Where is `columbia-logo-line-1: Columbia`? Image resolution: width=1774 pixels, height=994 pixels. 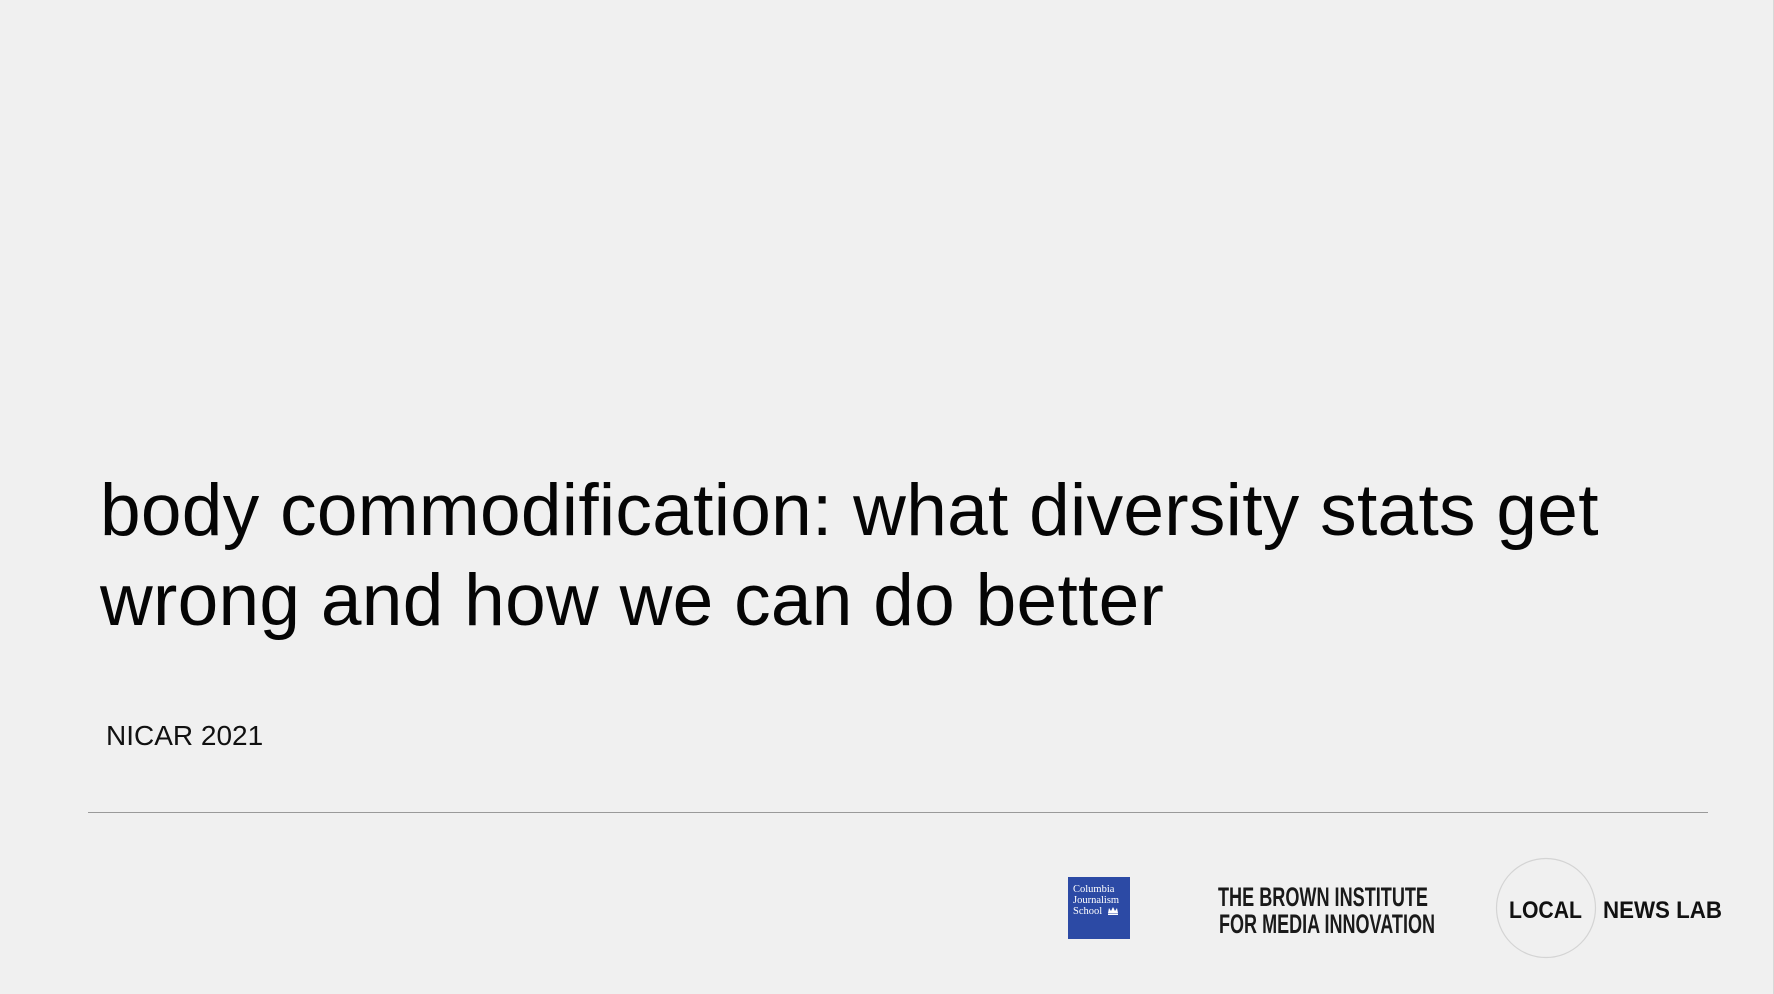 columbia-logo-line-1: Columbia is located at coordinates (1094, 889).